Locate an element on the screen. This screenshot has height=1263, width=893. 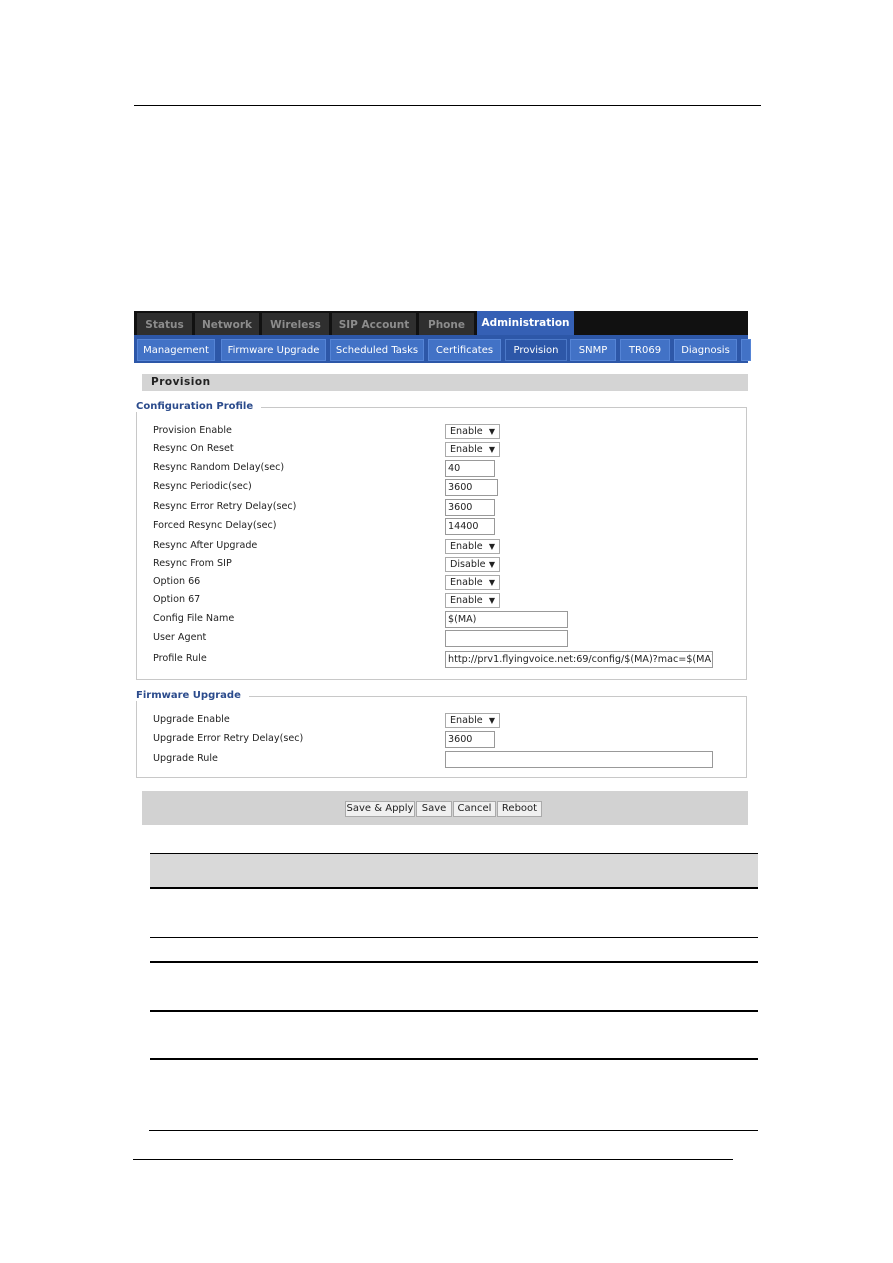
resync-from-sip-select: Disable ▼ is located at coordinates (472, 564).